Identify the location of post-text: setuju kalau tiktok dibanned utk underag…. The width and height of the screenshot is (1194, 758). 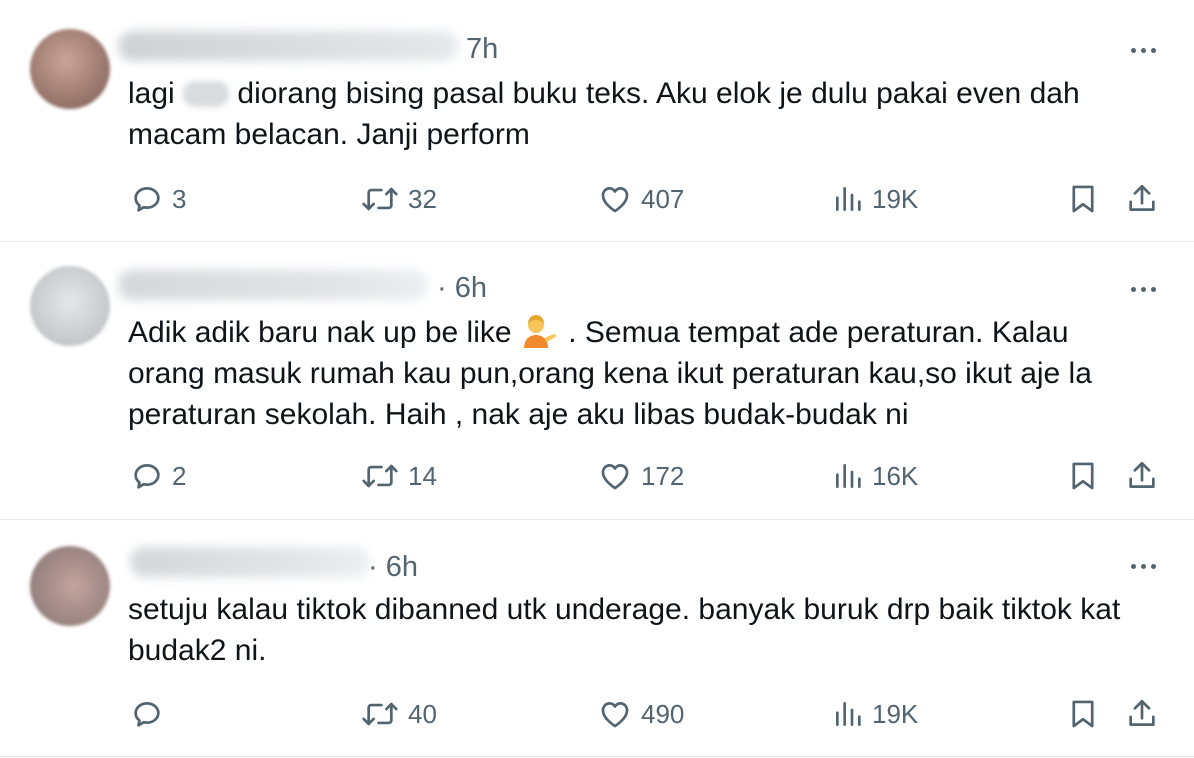
(624, 630).